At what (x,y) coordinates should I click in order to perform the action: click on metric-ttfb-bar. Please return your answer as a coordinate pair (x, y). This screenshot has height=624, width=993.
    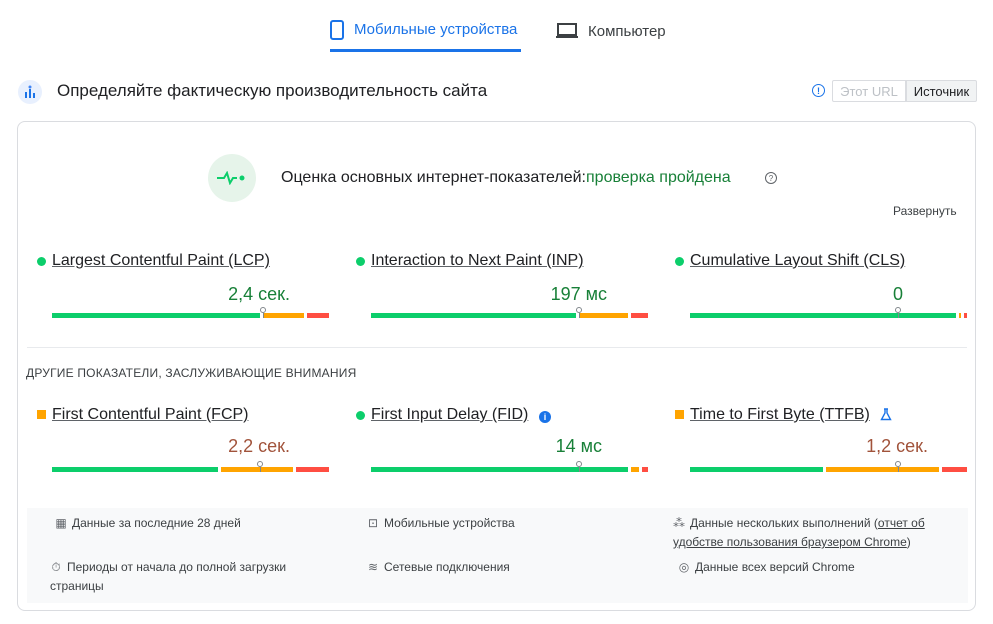
    Looking at the image, I should click on (828, 466).